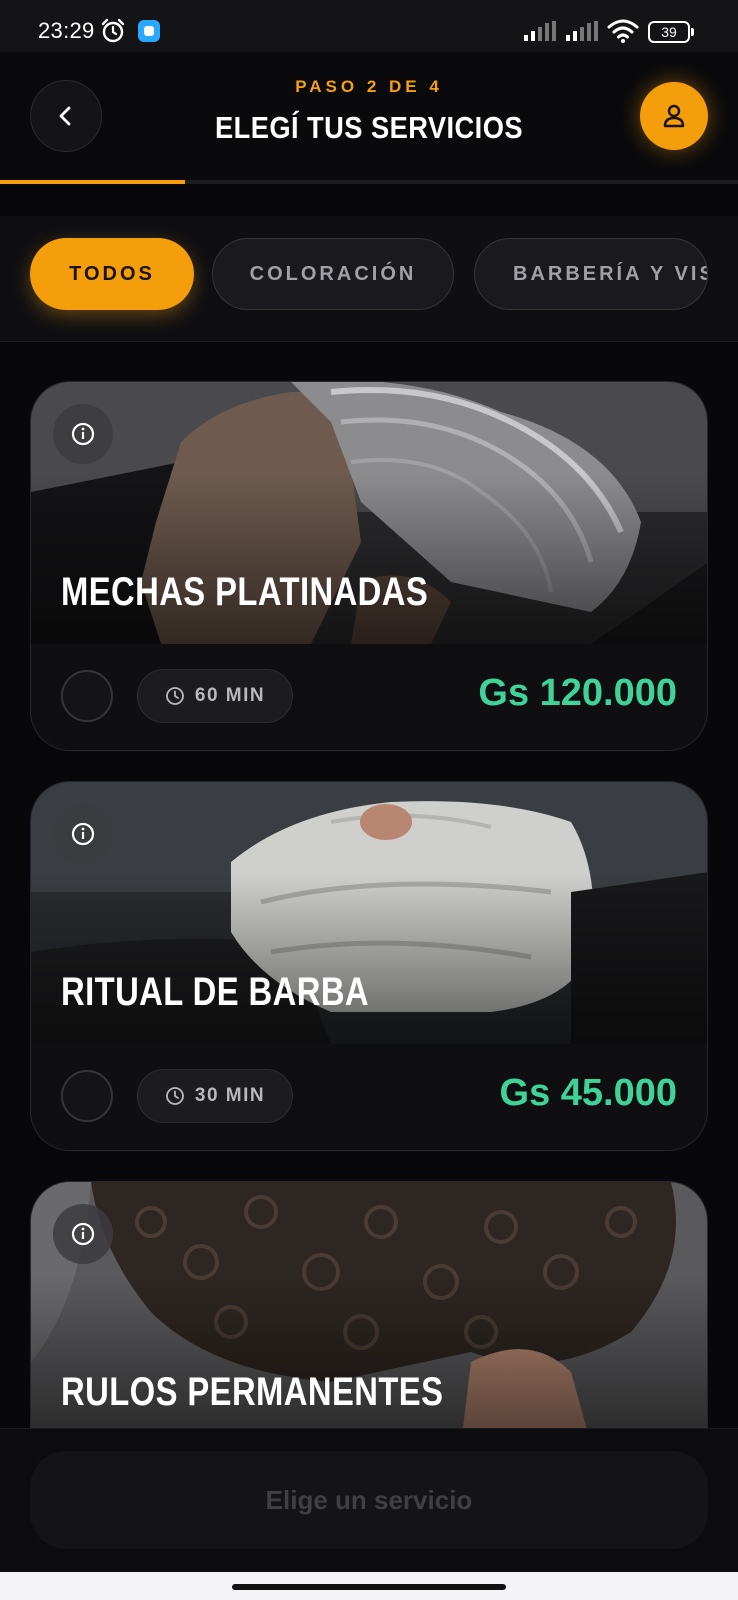 This screenshot has height=1600, width=738. What do you see at coordinates (66, 30) in the screenshot?
I see `status-time: 23:29` at bounding box center [66, 30].